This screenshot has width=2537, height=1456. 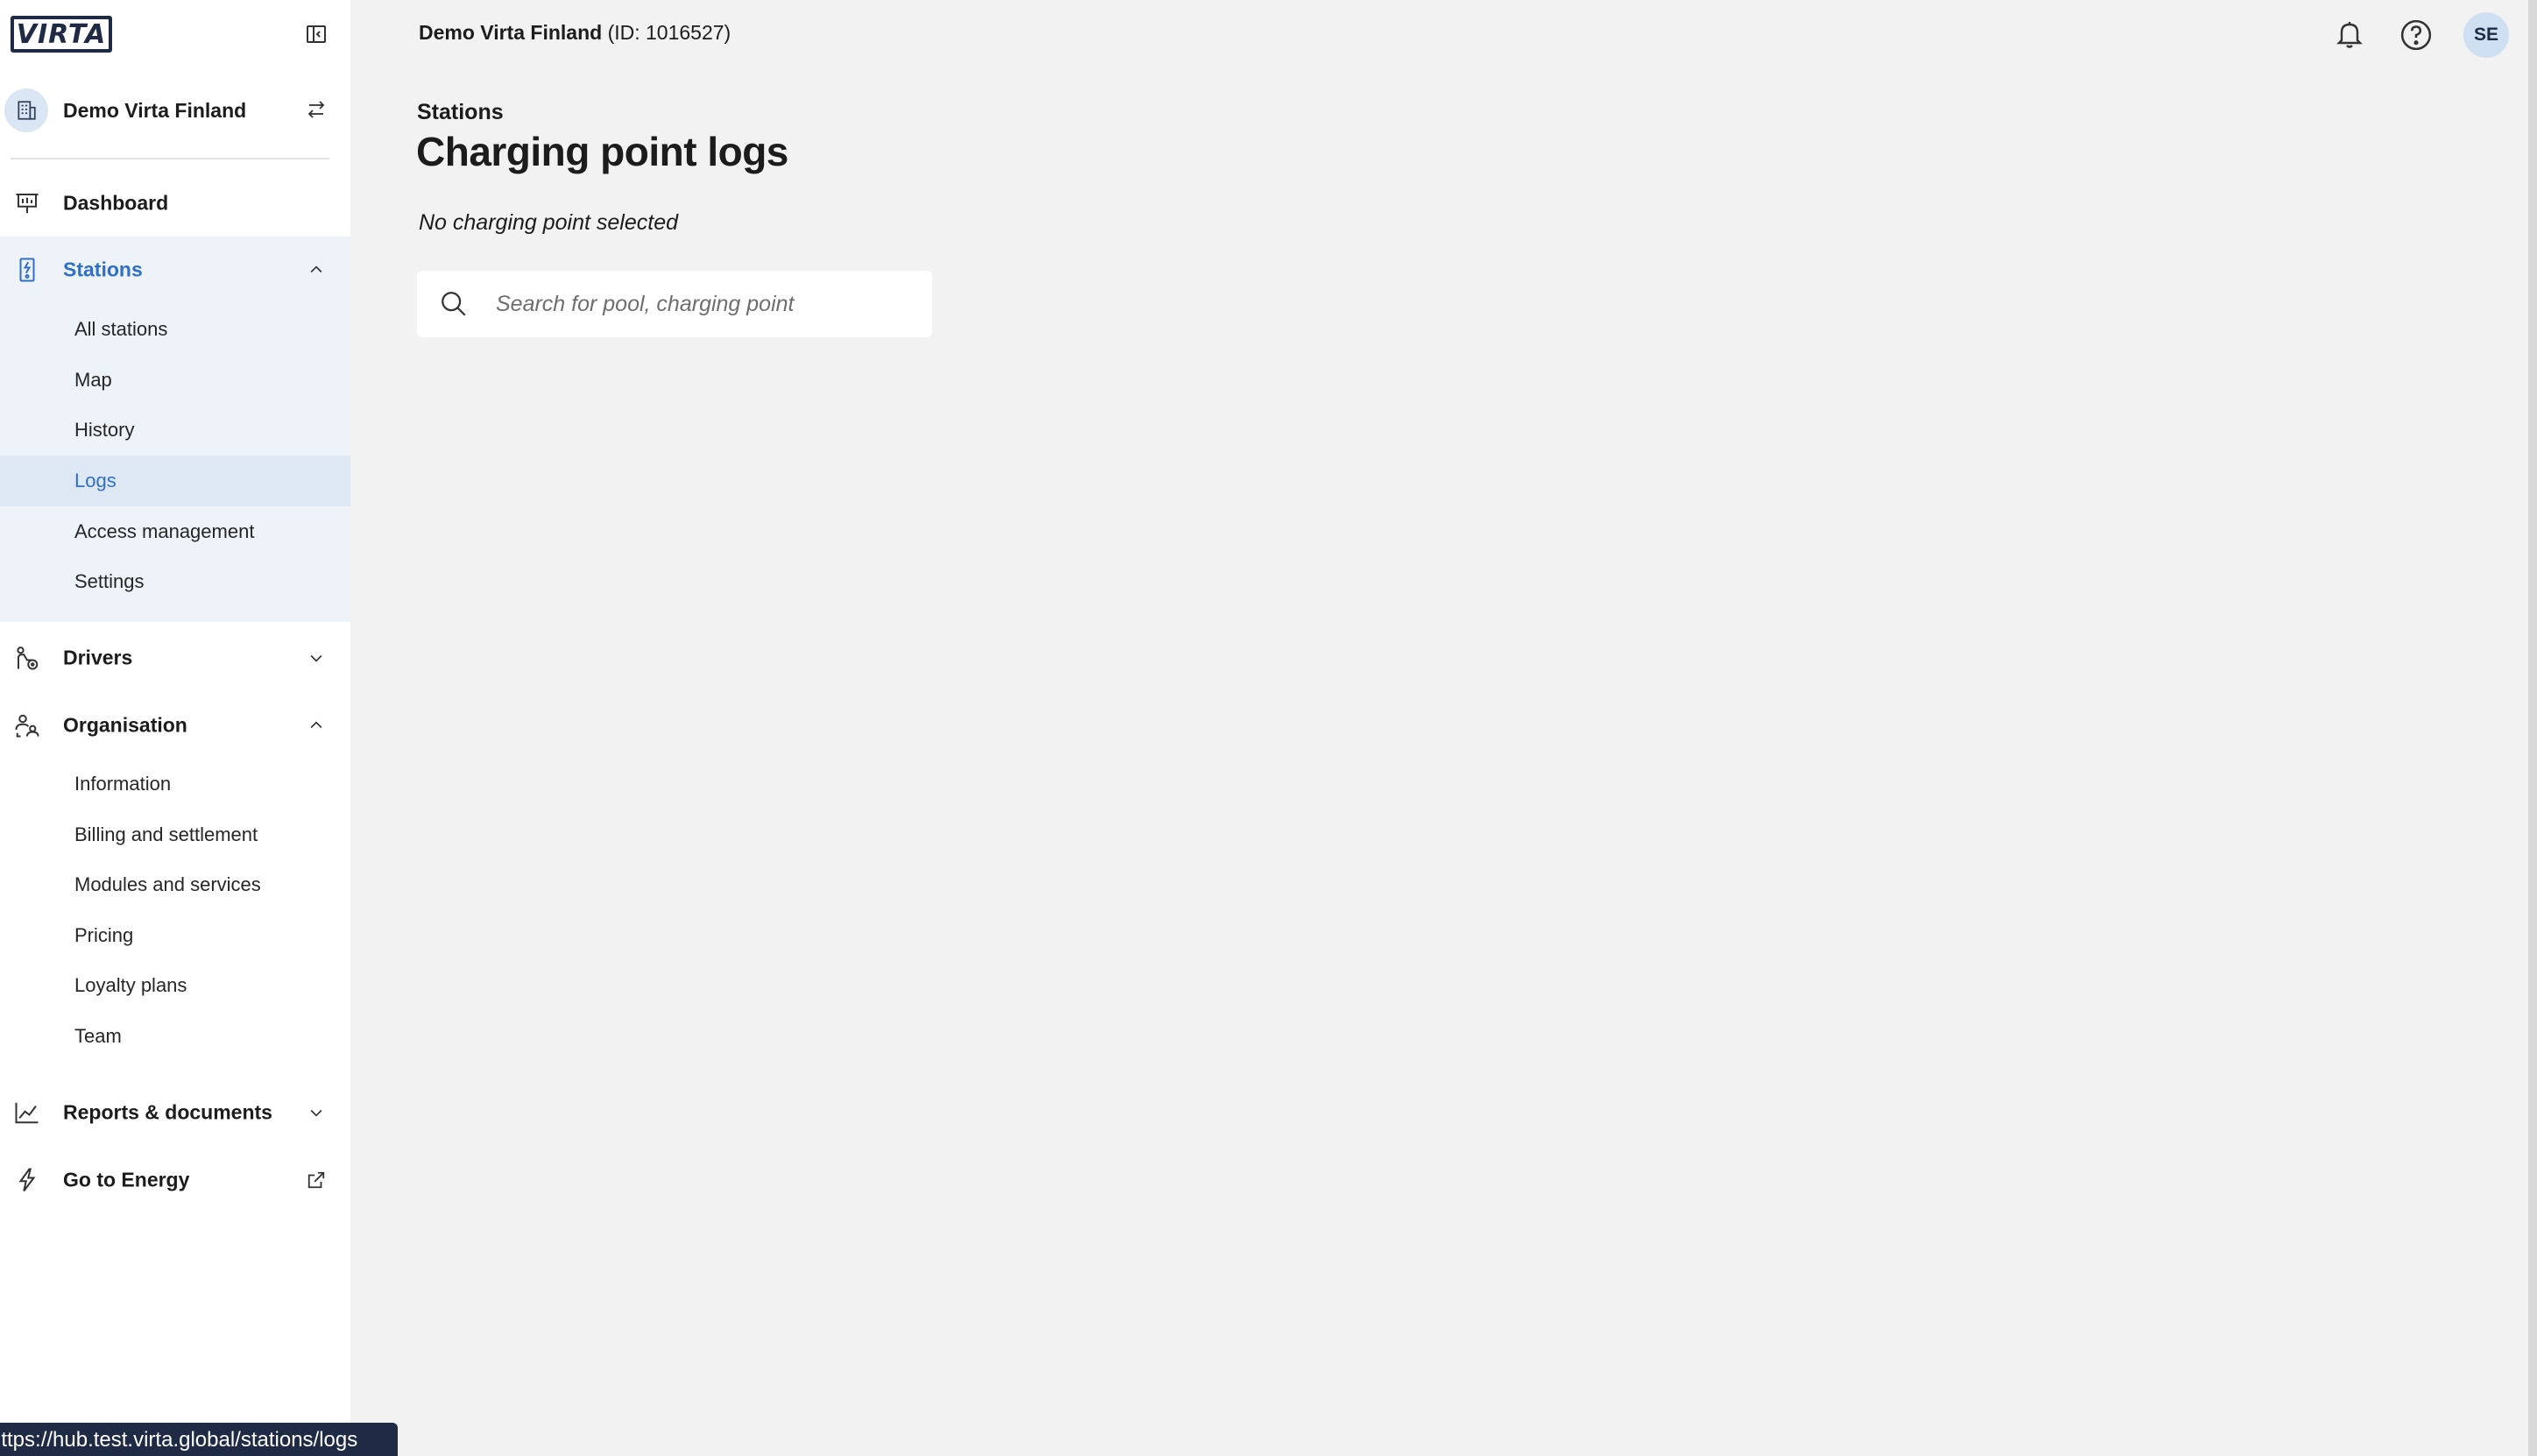 I want to click on sidebar-subitem-label: Access management, so click(x=165, y=531).